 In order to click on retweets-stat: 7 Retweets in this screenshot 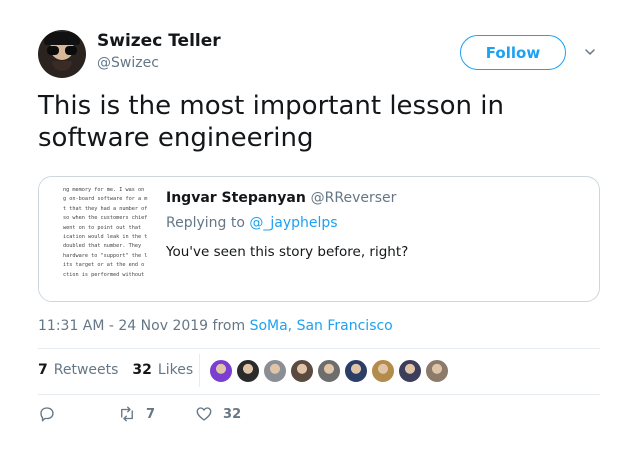, I will do `click(78, 370)`.